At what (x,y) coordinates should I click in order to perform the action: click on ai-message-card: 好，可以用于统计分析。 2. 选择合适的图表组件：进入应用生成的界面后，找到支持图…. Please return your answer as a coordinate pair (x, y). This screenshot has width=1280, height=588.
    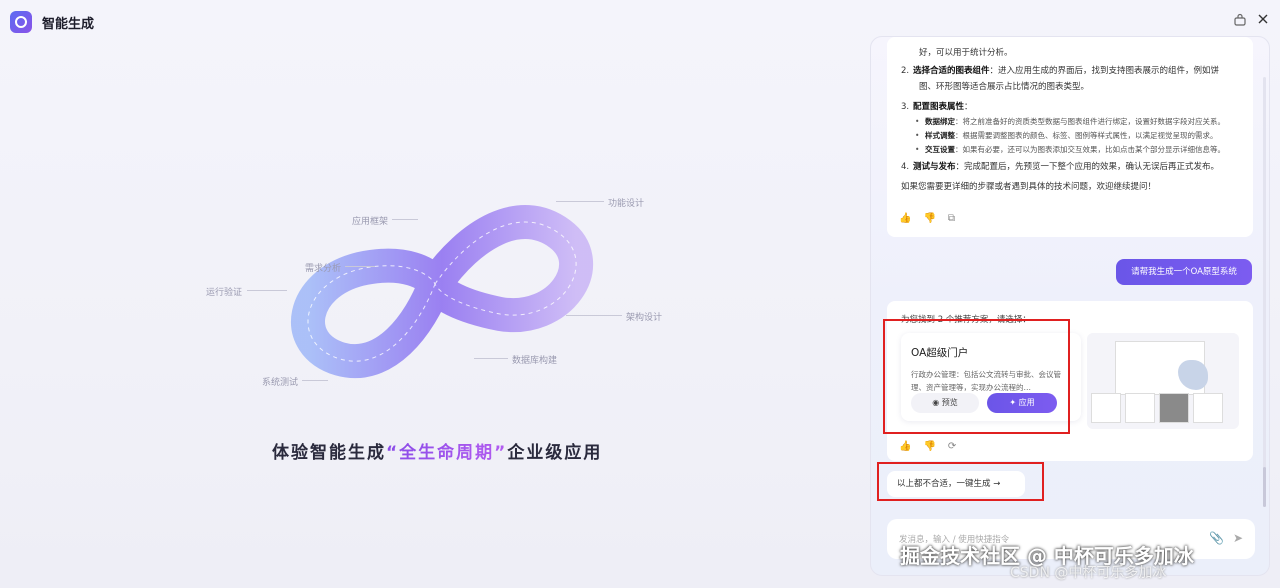
    Looking at the image, I should click on (1070, 137).